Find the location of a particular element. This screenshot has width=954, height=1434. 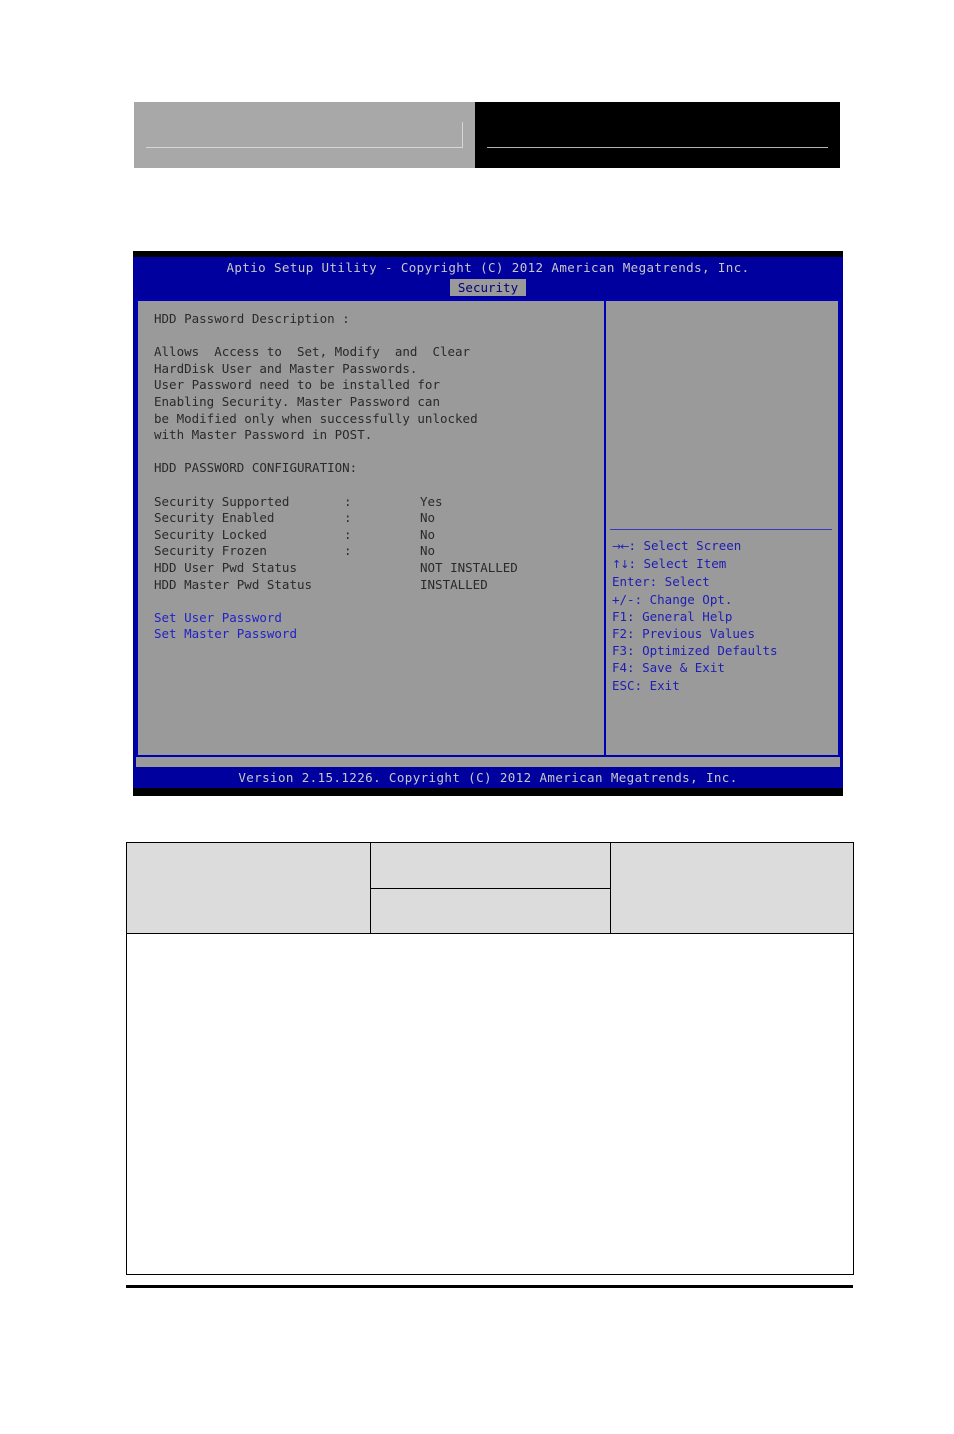

help-item-change-opt: +/-: Change Opt. is located at coordinates (672, 599).